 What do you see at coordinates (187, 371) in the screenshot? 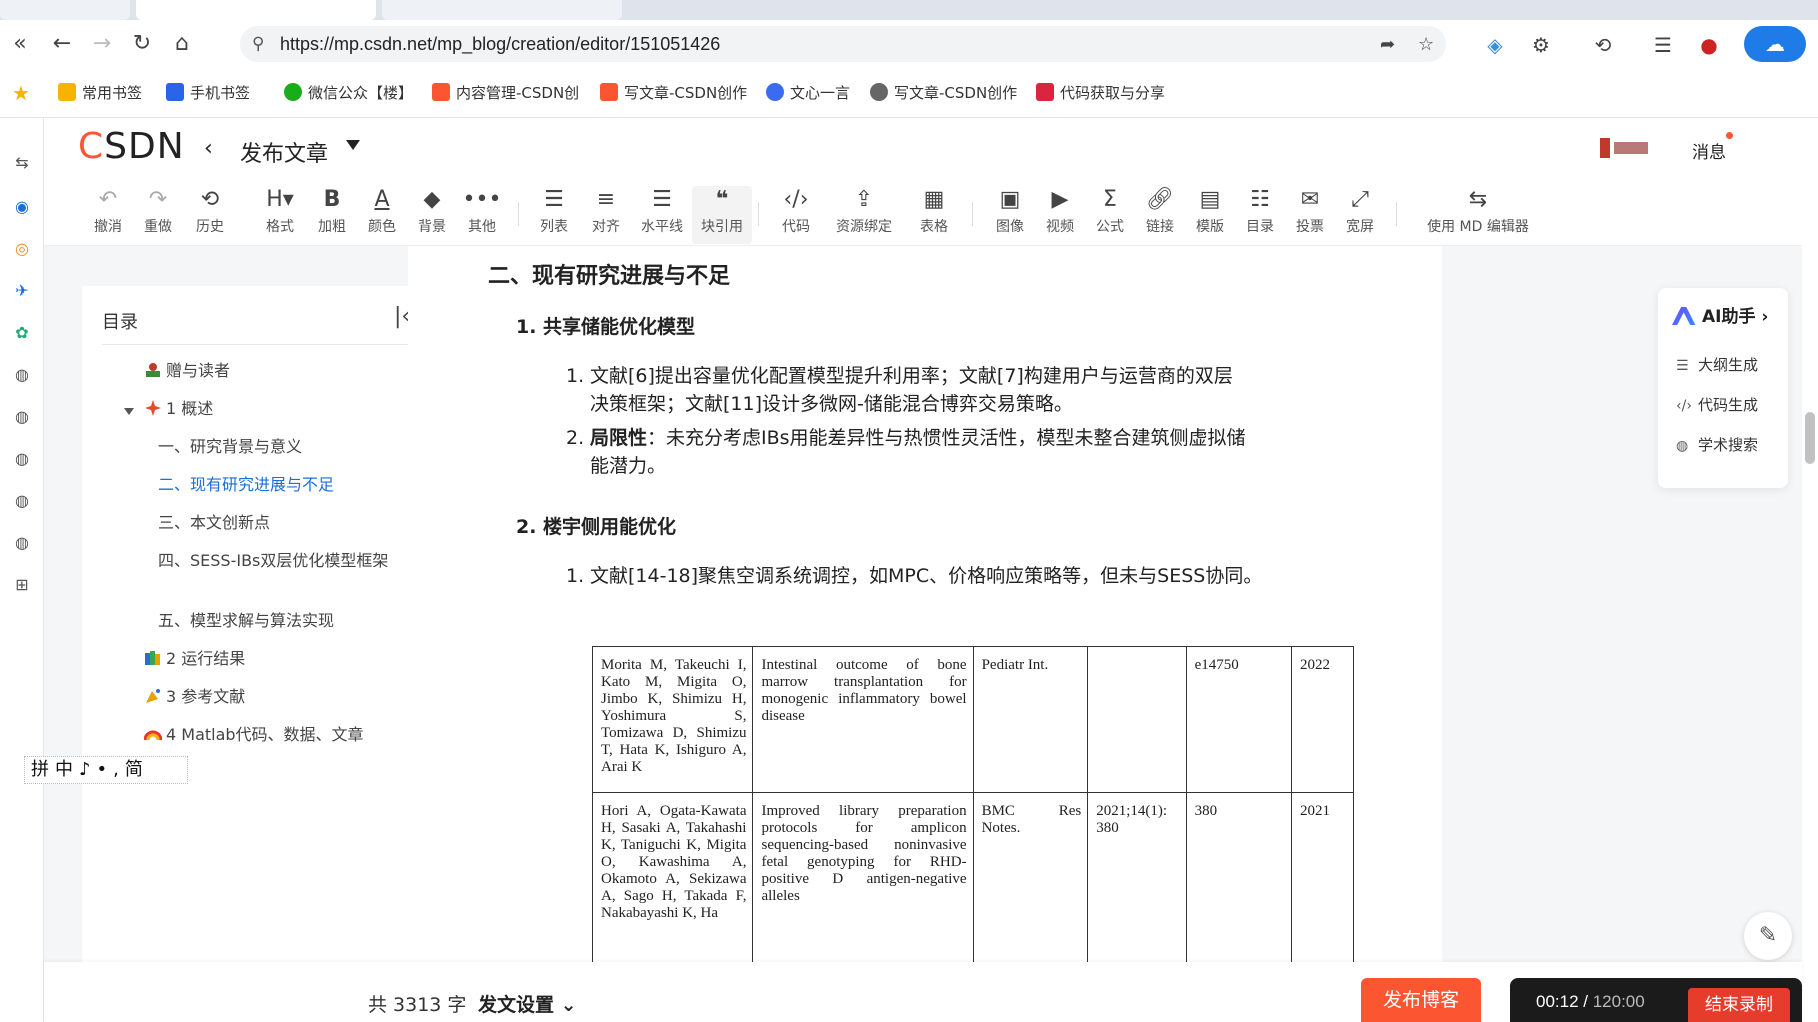
I see `toc-item: 赠与读者` at bounding box center [187, 371].